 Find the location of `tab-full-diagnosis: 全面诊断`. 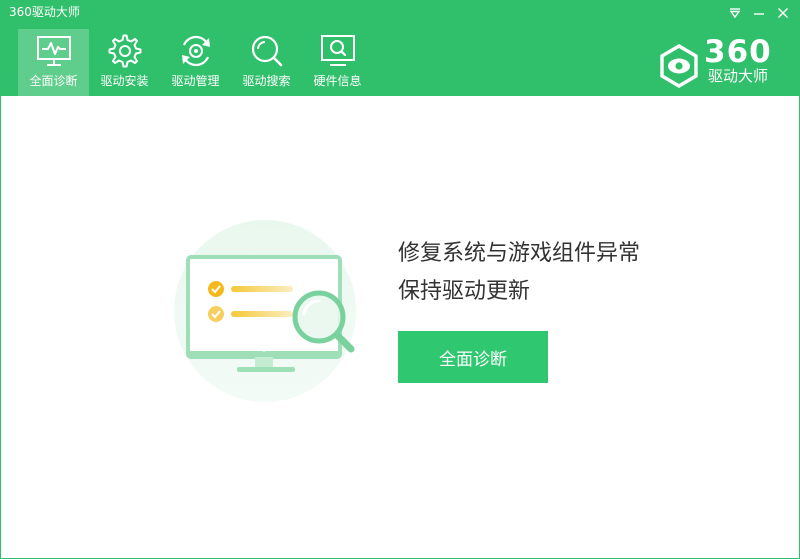

tab-full-diagnosis: 全面诊断 is located at coordinates (53, 62).